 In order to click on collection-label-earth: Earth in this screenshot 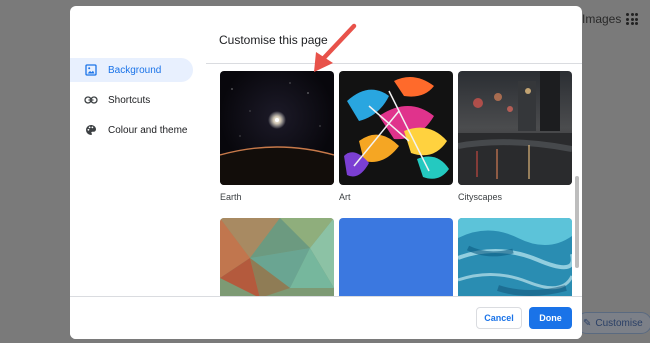, I will do `click(231, 197)`.